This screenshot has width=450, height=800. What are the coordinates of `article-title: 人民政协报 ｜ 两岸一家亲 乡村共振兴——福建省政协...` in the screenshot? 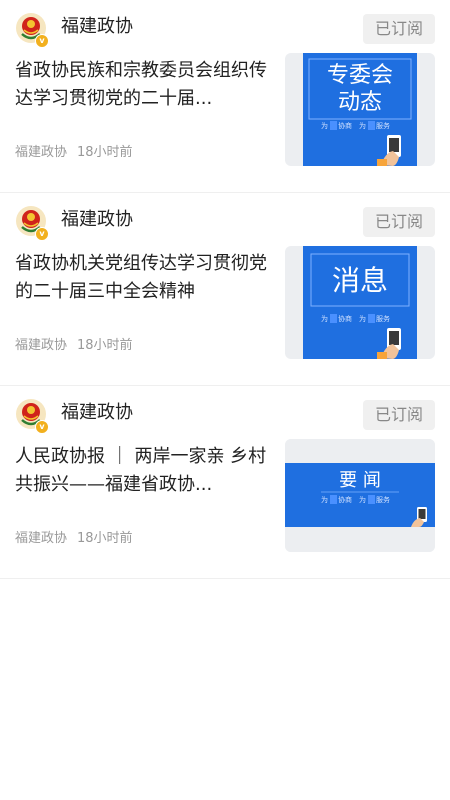 It's located at (143, 471).